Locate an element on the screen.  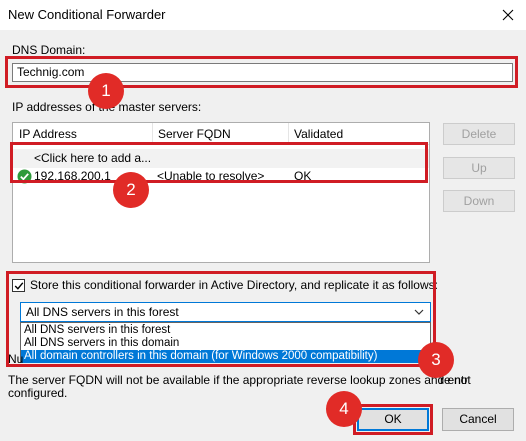
close-button is located at coordinates (508, 15).